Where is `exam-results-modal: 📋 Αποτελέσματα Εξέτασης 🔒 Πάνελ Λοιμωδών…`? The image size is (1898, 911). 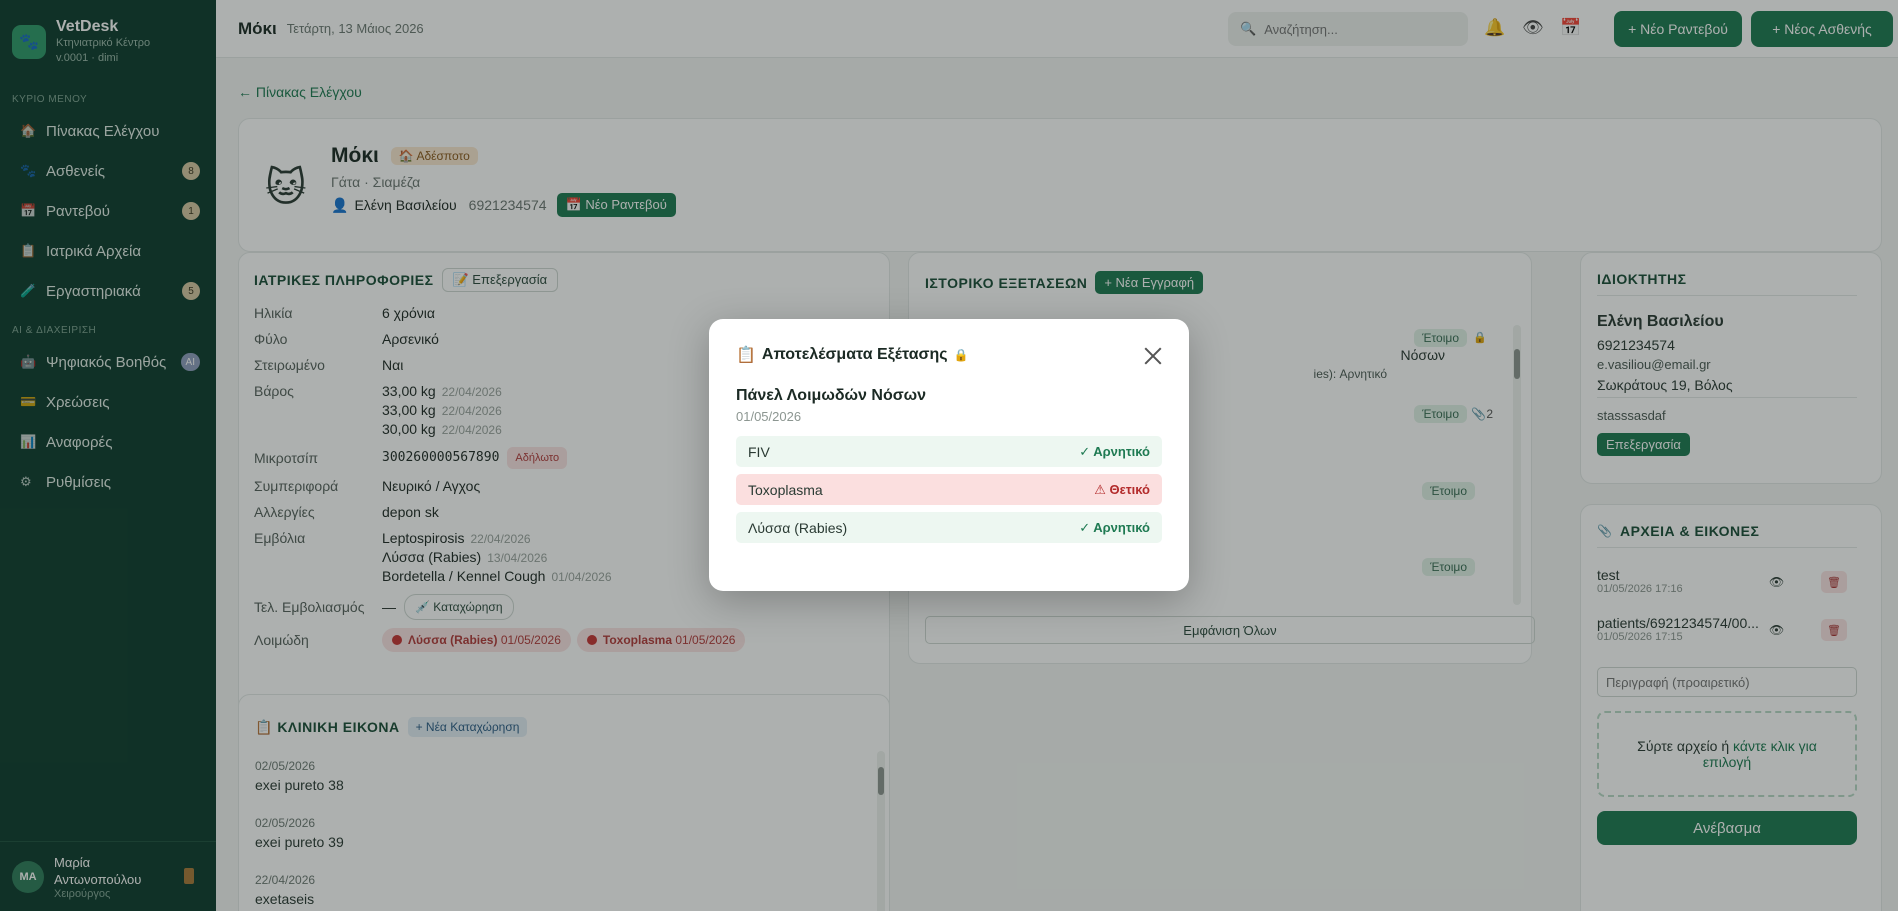 exam-results-modal: 📋 Αποτελέσματα Εξέτασης 🔒 Πάνελ Λοιμωδών… is located at coordinates (949, 455).